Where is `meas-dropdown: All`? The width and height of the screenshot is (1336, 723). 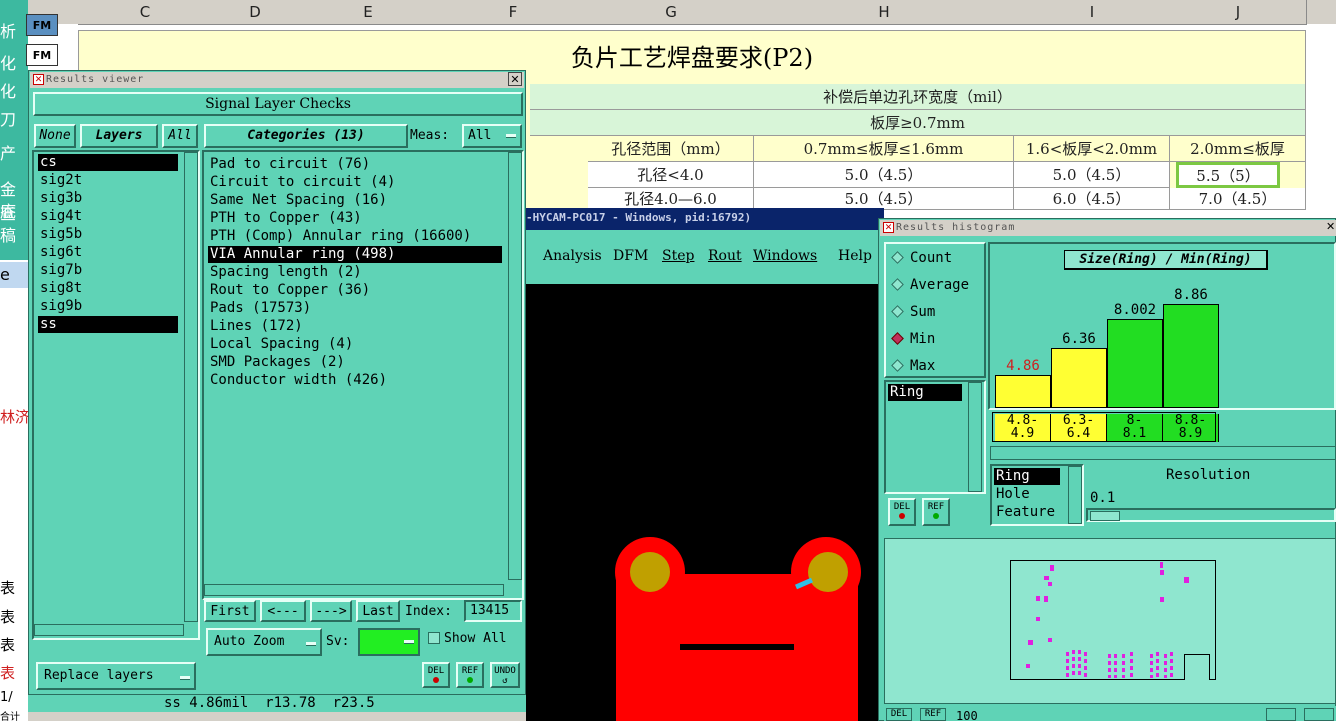
meas-dropdown: All is located at coordinates (492, 136).